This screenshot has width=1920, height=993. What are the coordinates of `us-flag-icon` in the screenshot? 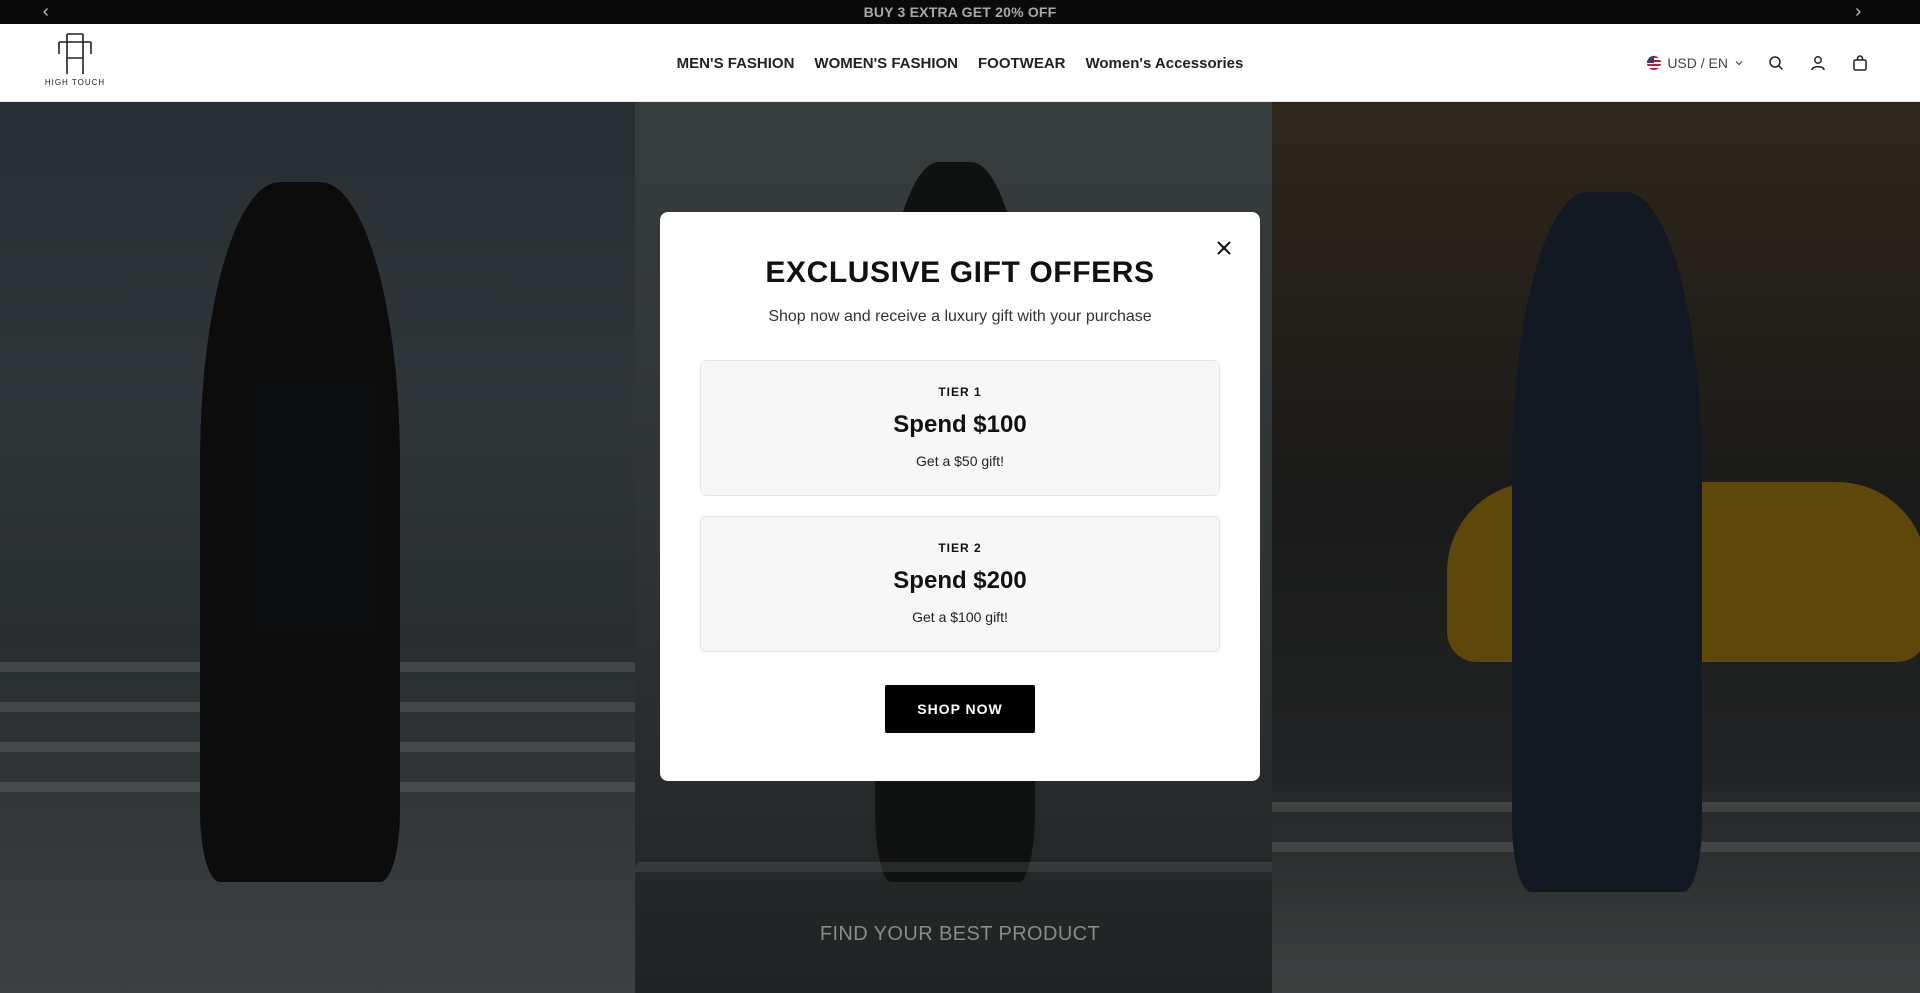 It's located at (1654, 63).